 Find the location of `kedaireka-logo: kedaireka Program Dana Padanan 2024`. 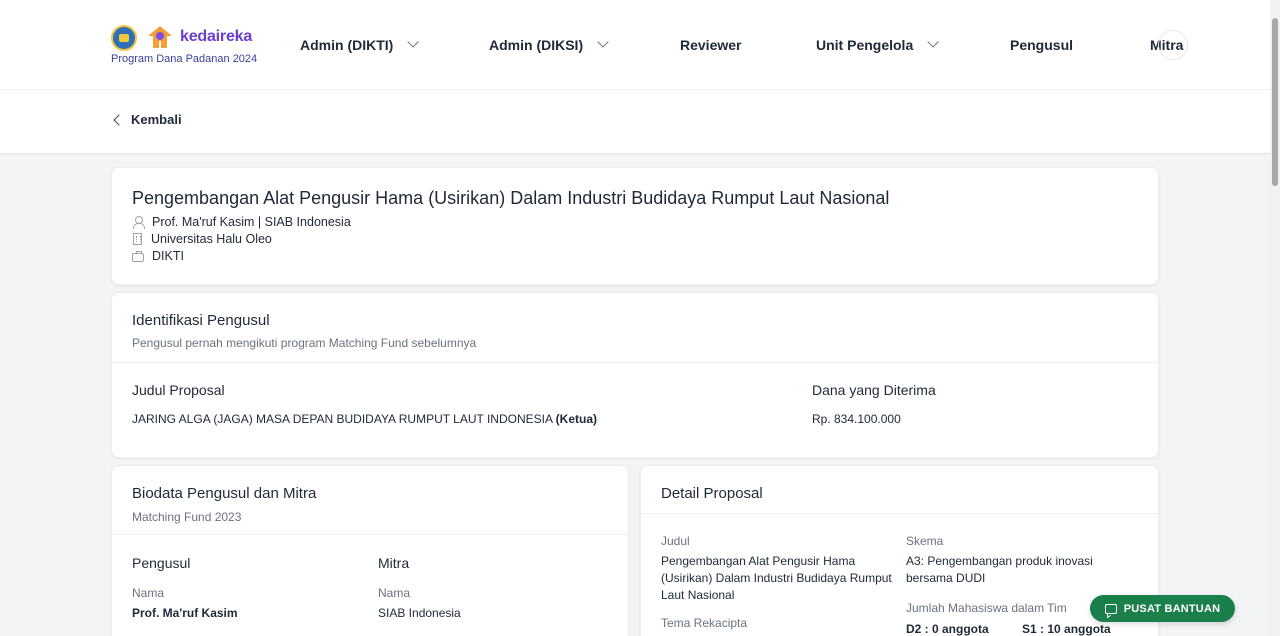

kedaireka-logo: kedaireka Program Dana Padanan 2024 is located at coordinates (191, 46).